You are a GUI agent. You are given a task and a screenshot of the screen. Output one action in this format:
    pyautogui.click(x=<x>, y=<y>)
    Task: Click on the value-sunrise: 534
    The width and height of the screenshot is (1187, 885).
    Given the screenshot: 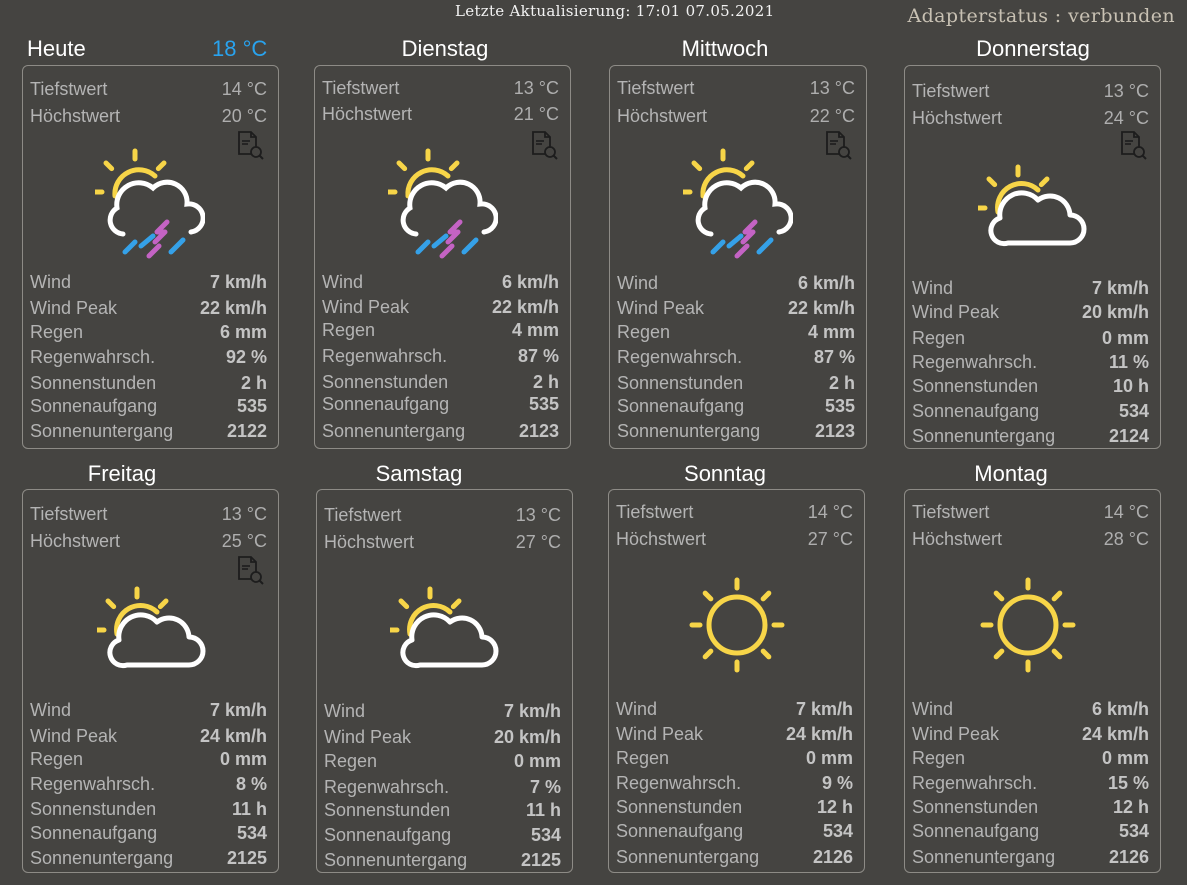 What is the action you would take?
    pyautogui.click(x=545, y=834)
    